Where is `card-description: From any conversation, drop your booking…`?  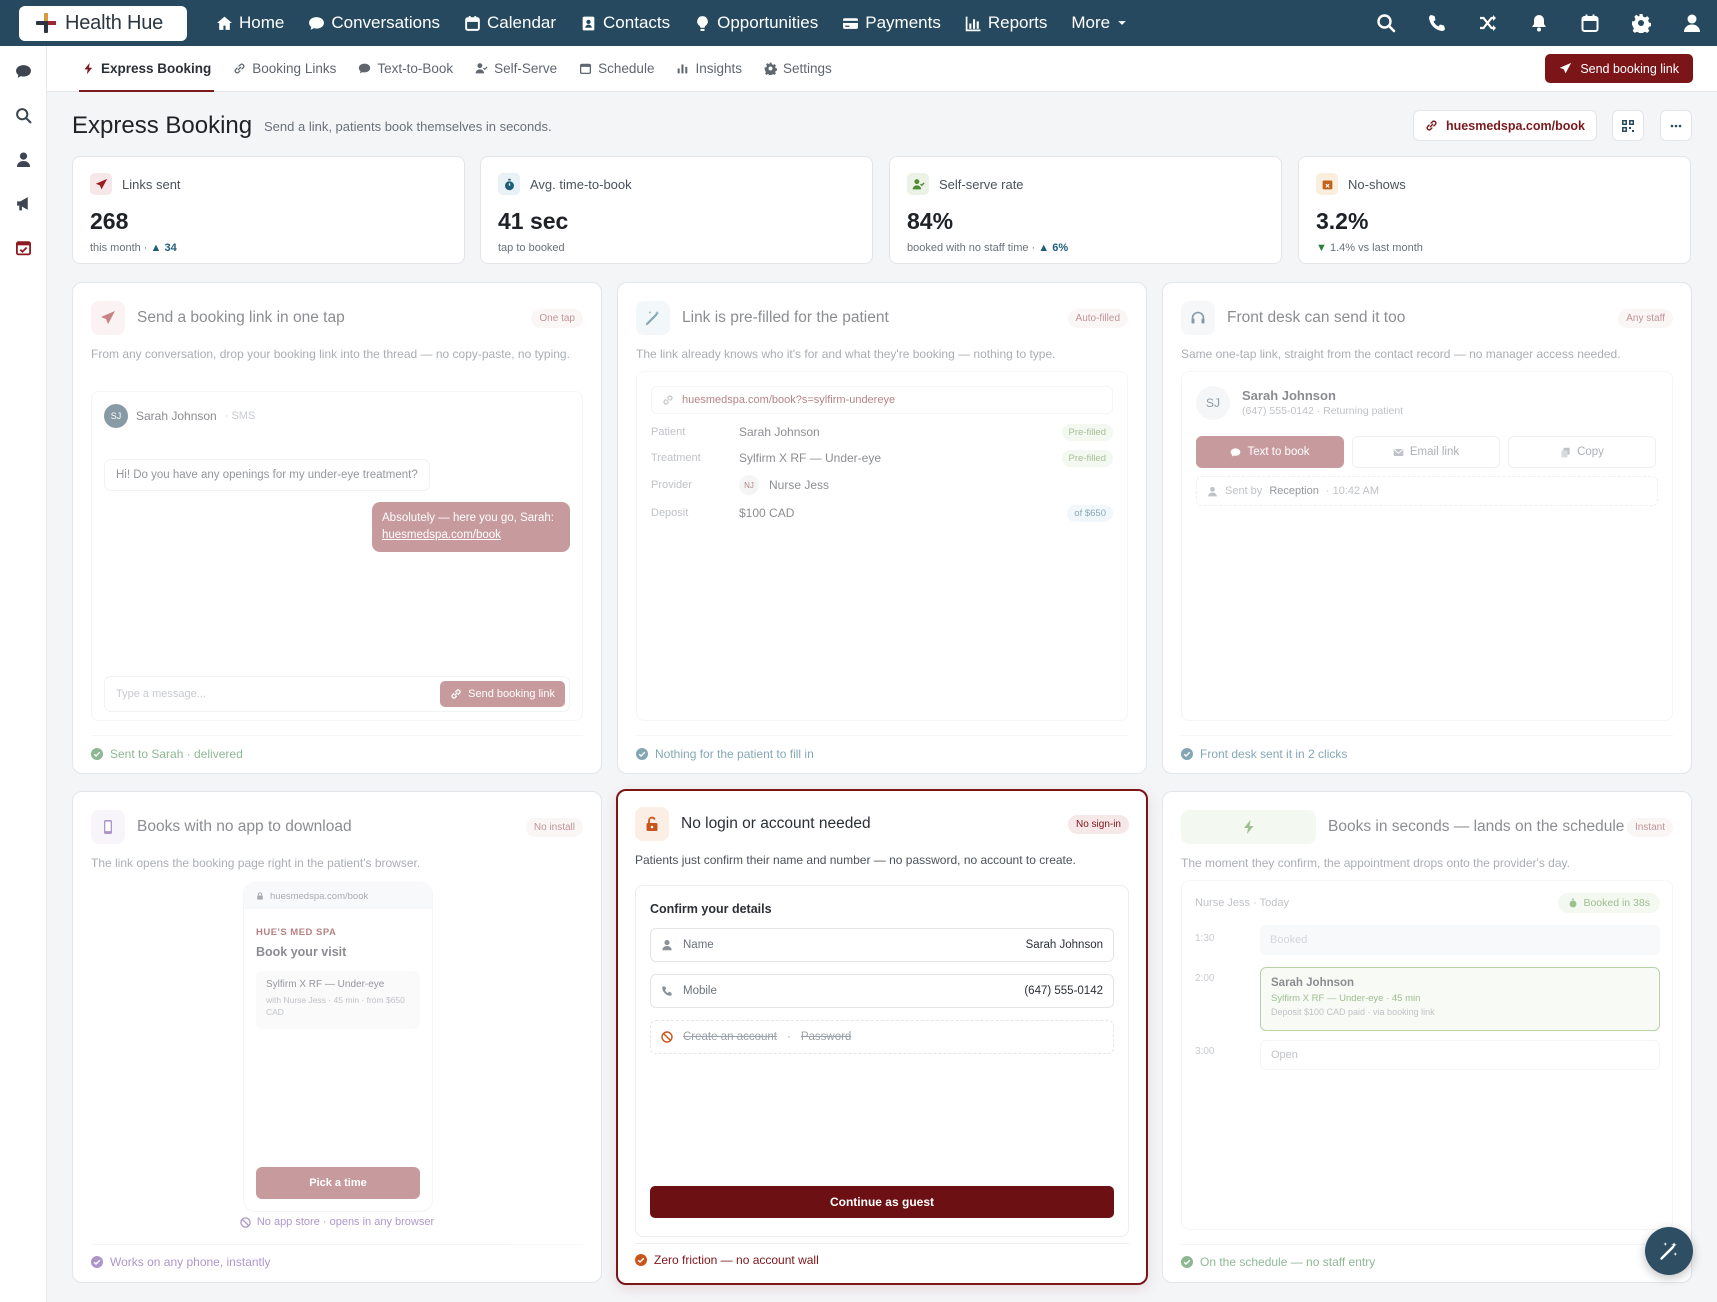
card-description: From any conversation, drop your booking… is located at coordinates (330, 354).